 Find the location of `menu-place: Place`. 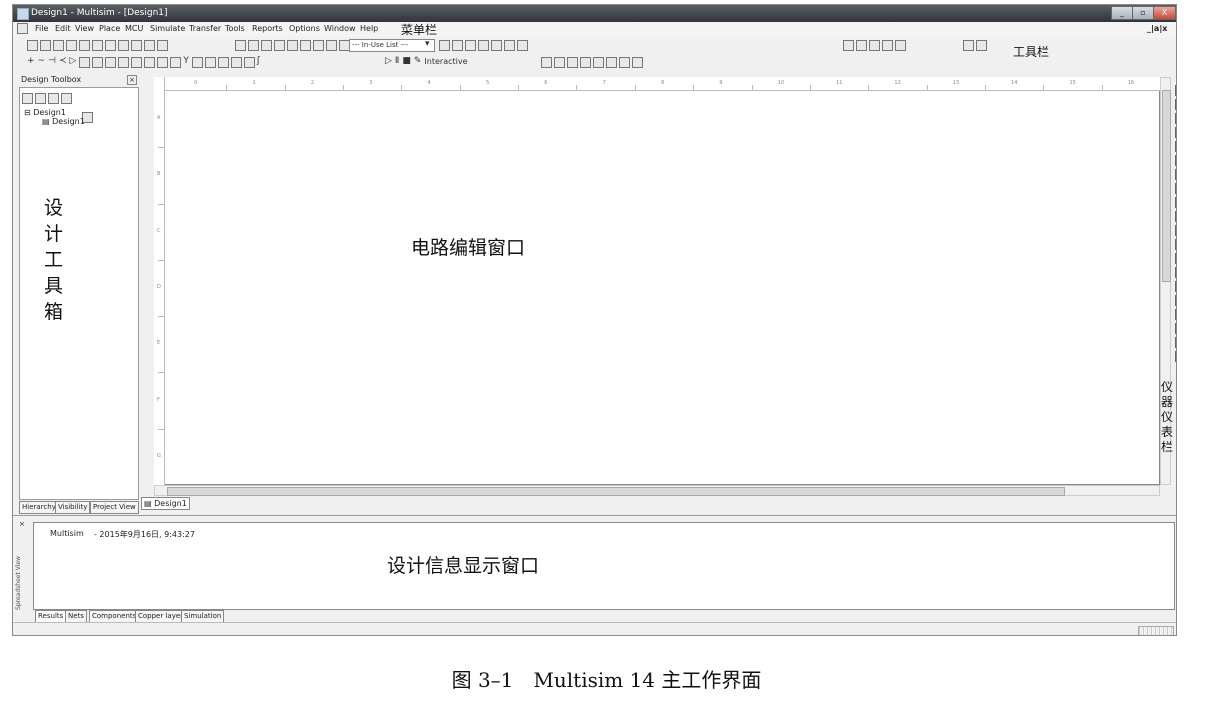

menu-place: Place is located at coordinates (109, 28).